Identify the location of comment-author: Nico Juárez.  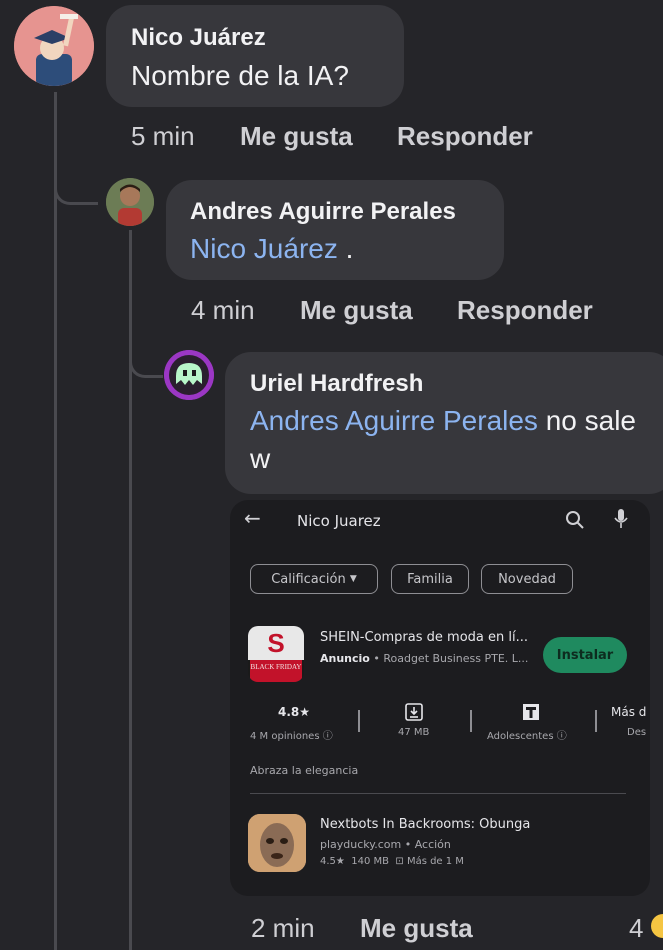
(198, 38).